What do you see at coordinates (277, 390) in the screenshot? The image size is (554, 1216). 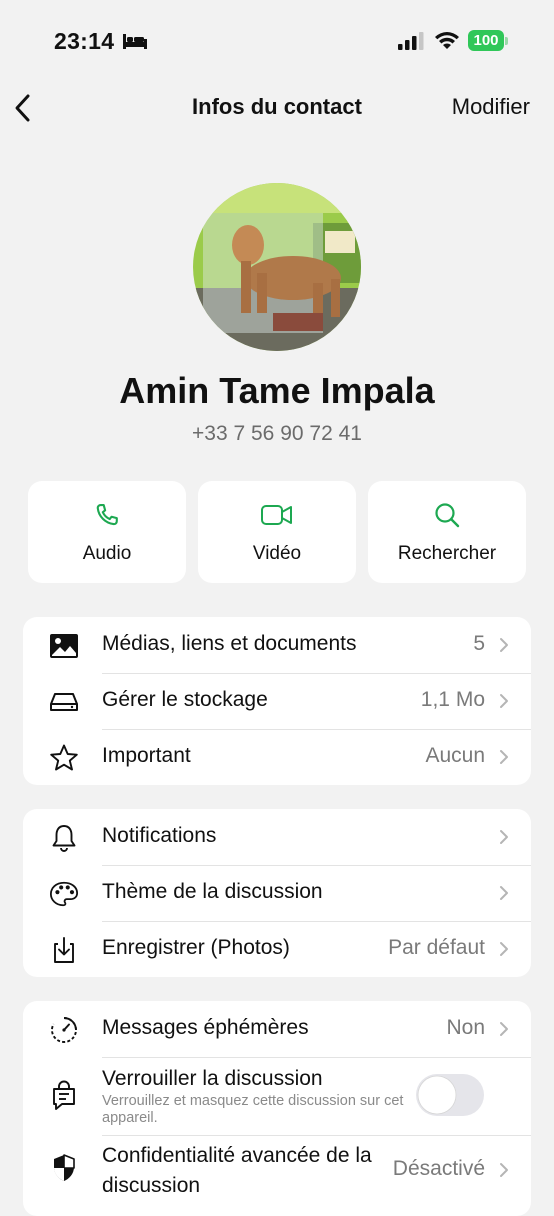 I see `contact-name: Amin Tame Impala` at bounding box center [277, 390].